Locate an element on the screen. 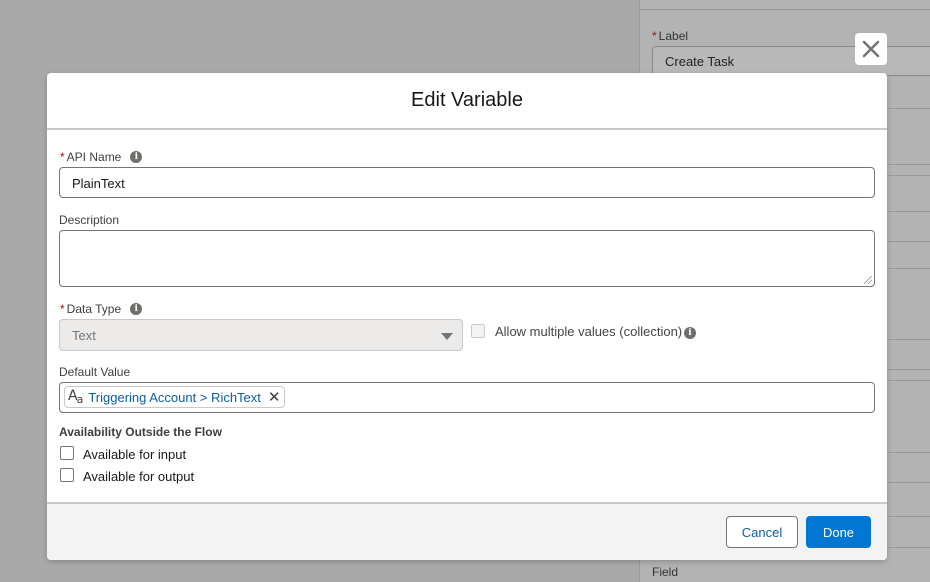  modal-title: Edit Variable is located at coordinates (467, 100).